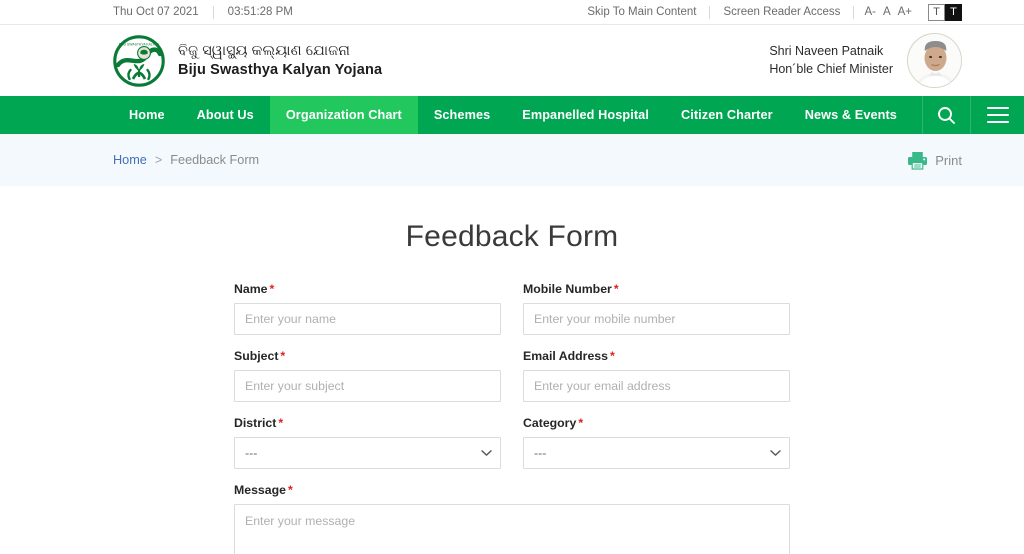  I want to click on print-button: Print, so click(934, 160).